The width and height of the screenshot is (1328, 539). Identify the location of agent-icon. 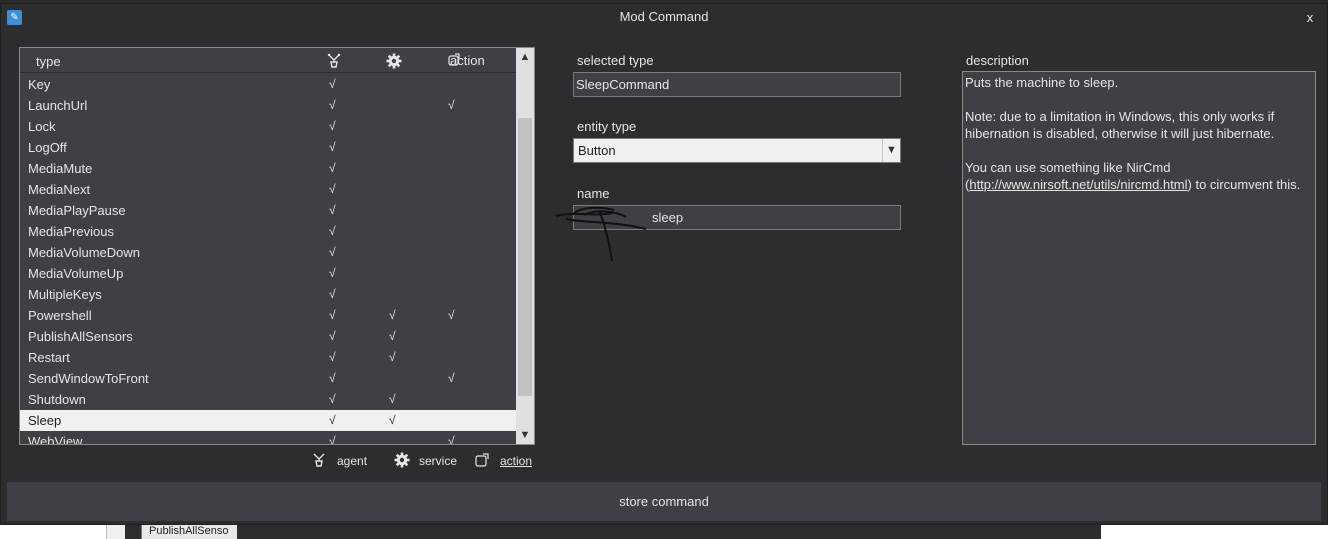
(334, 60).